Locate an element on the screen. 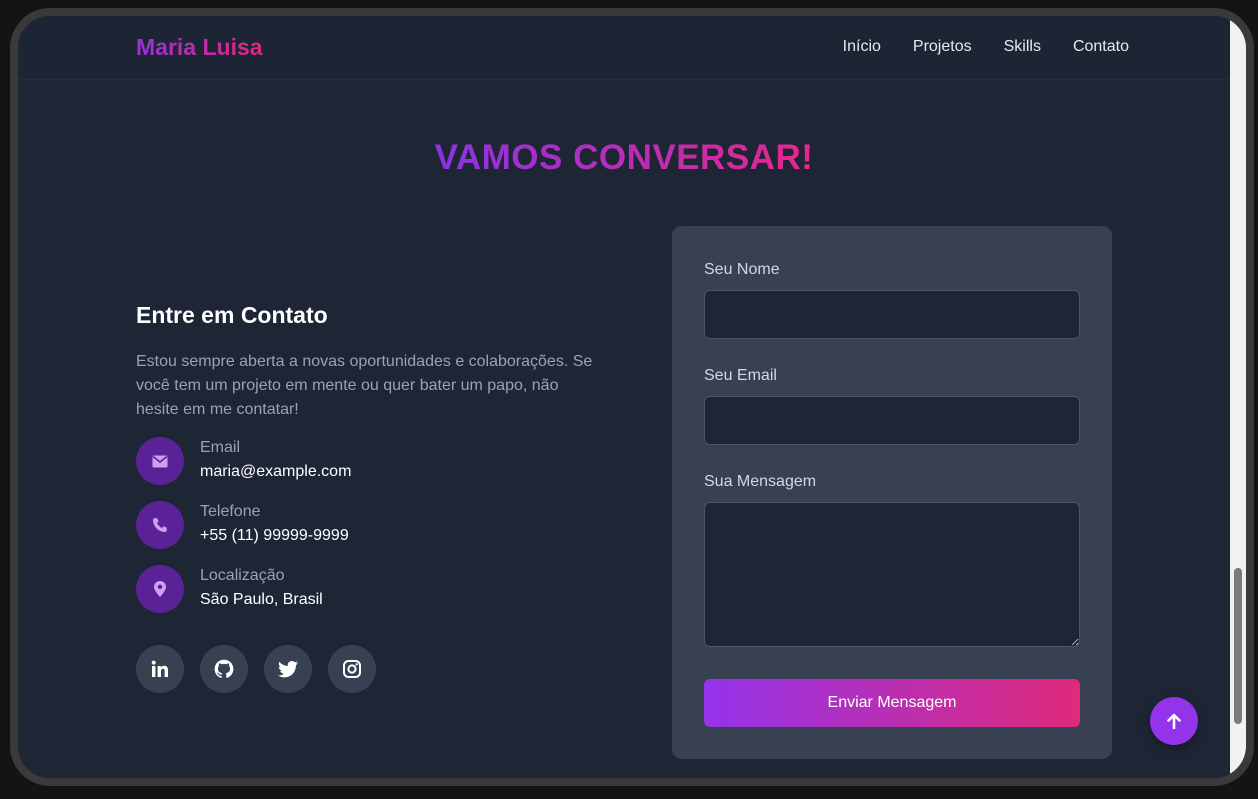 Image resolution: width=1258 pixels, height=799 pixels. instagram-icon is located at coordinates (352, 669).